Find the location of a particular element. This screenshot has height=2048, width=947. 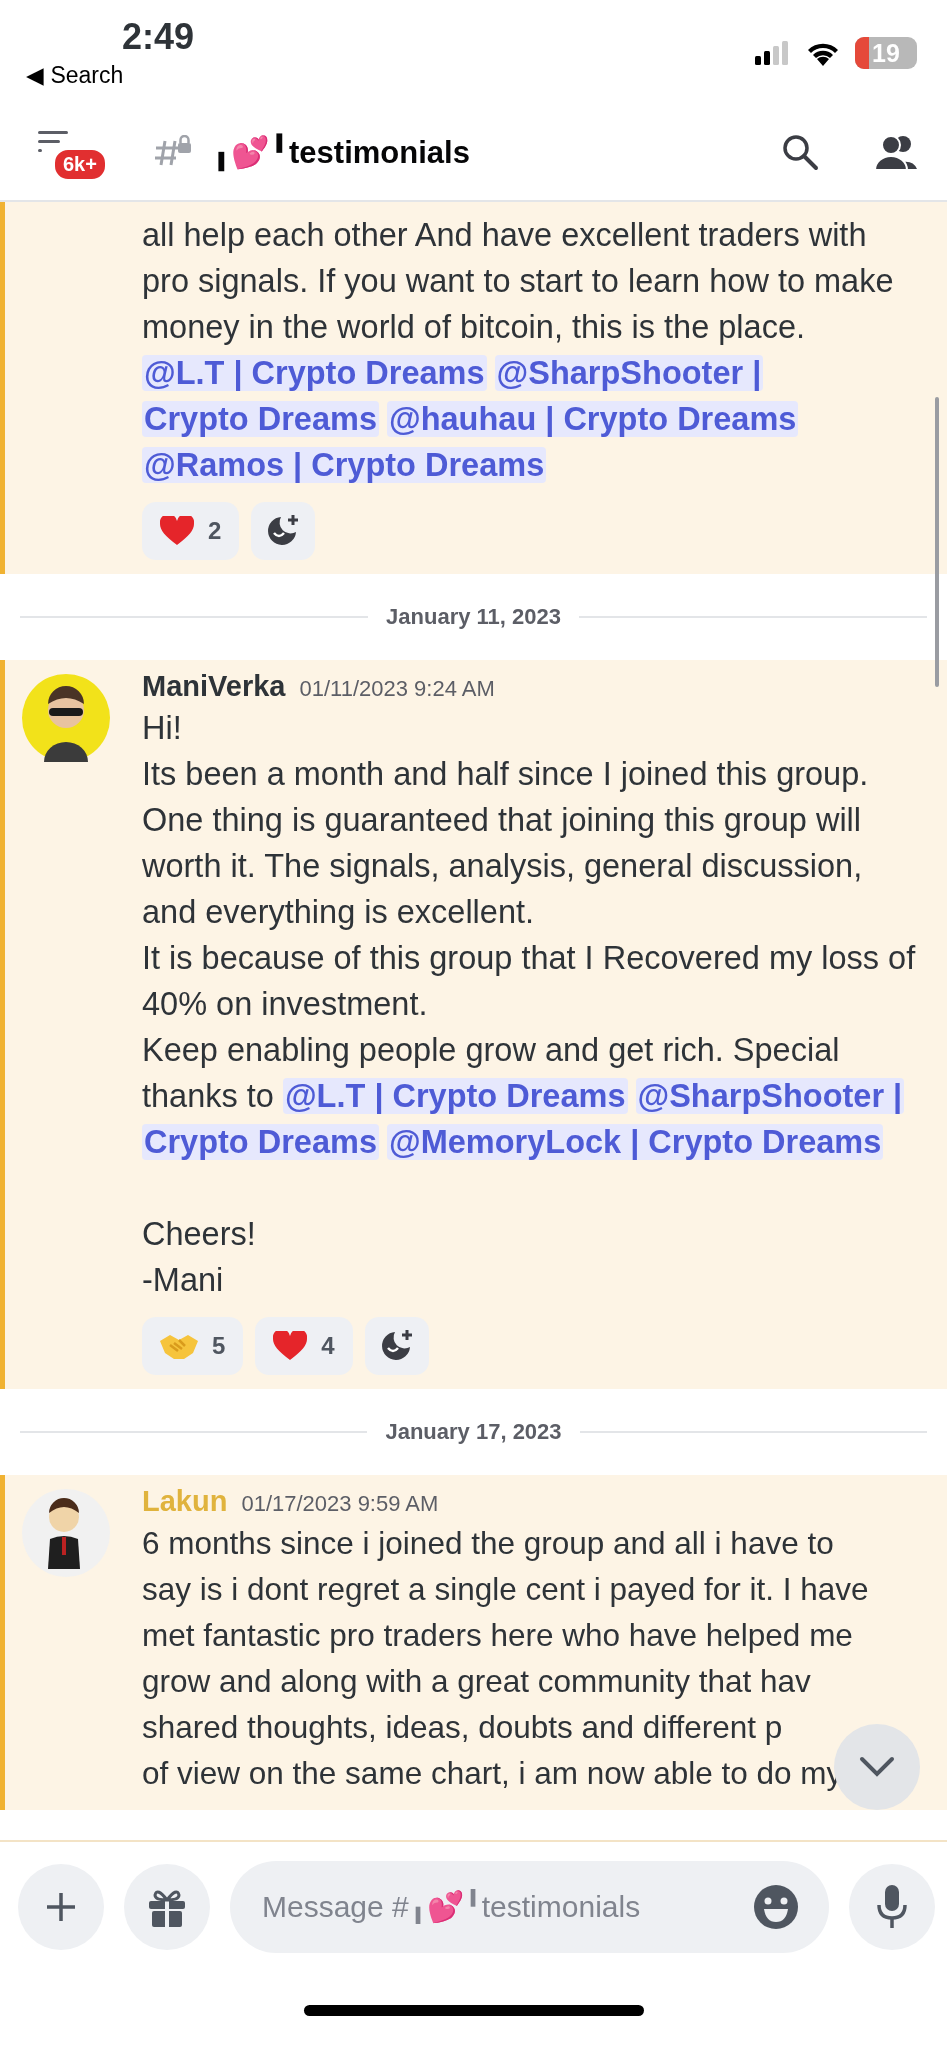

reaction-button: 4 is located at coordinates (304, 1346).